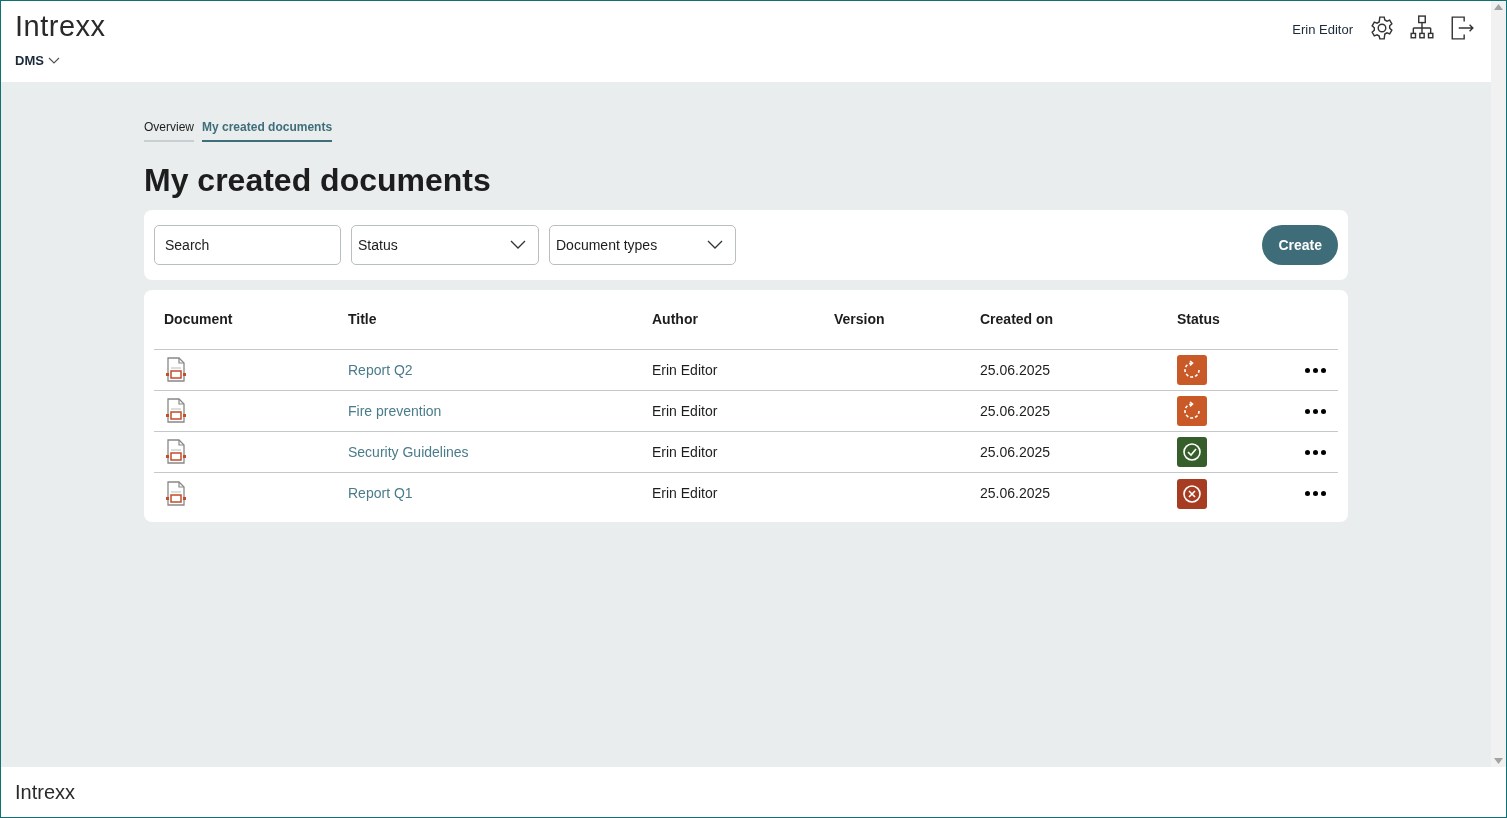 This screenshot has width=1507, height=818. I want to click on title-link: Security Guidelines, so click(408, 452).